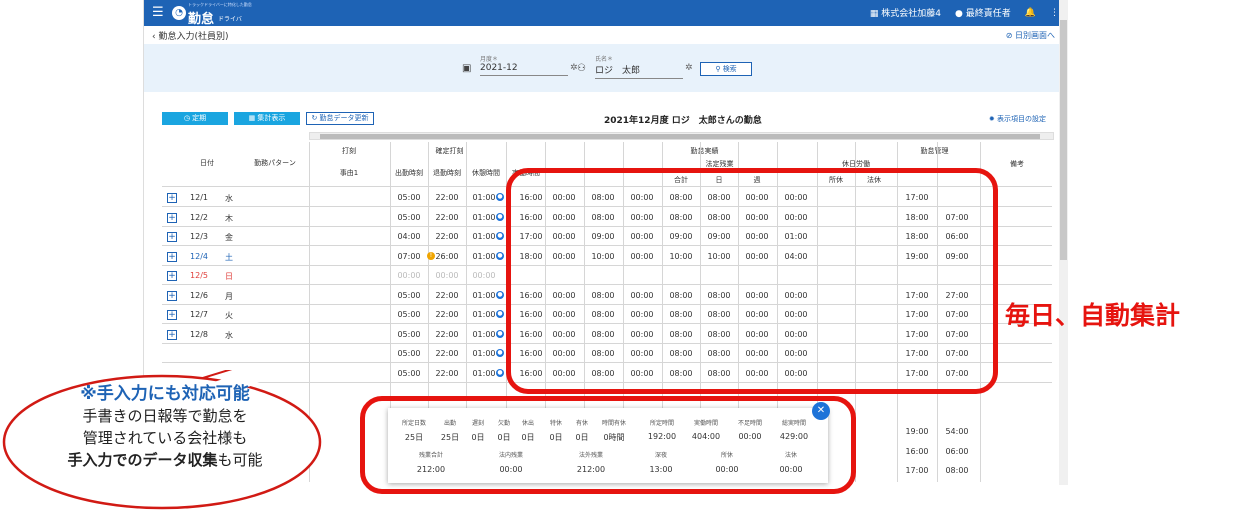 This screenshot has width=1240, height=514. I want to click on name-input: ロジ 太郎, so click(639, 71).